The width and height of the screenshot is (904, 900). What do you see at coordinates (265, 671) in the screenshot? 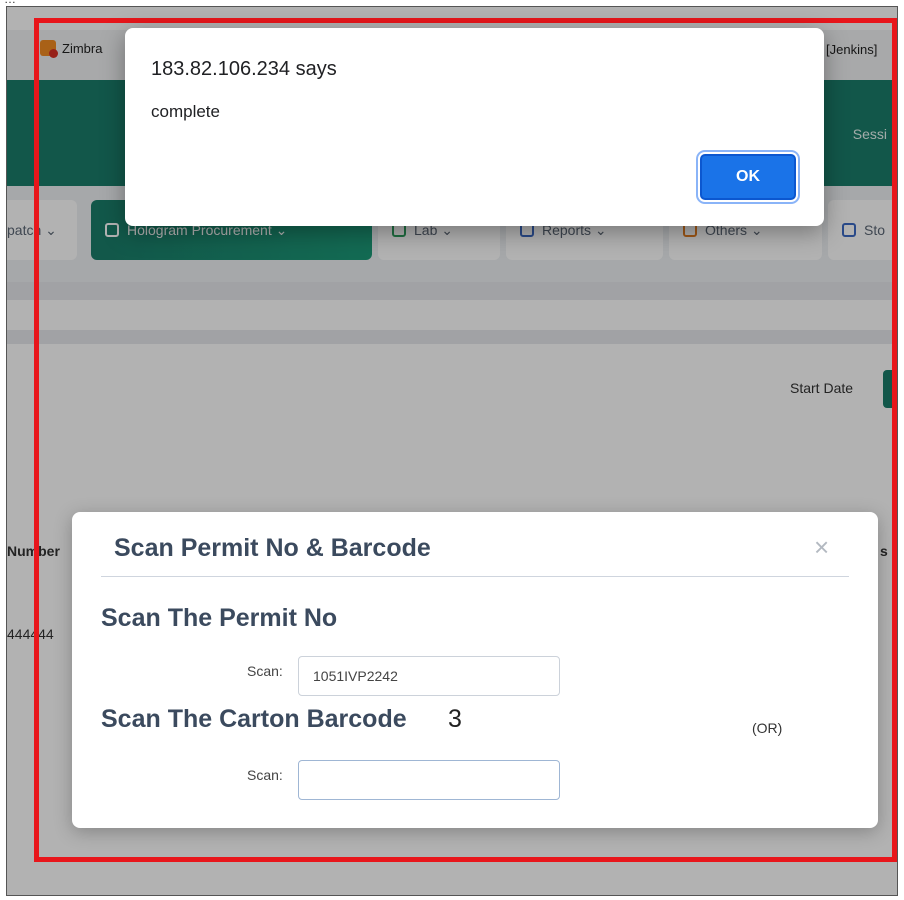
I see `permit-scan-label: Scan:` at bounding box center [265, 671].